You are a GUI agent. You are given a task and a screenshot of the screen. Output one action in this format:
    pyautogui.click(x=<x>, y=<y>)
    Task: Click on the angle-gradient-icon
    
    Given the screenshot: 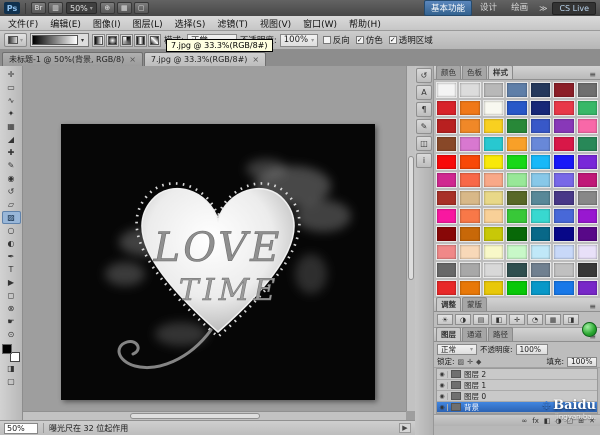 What is the action you would take?
    pyautogui.click(x=127, y=40)
    